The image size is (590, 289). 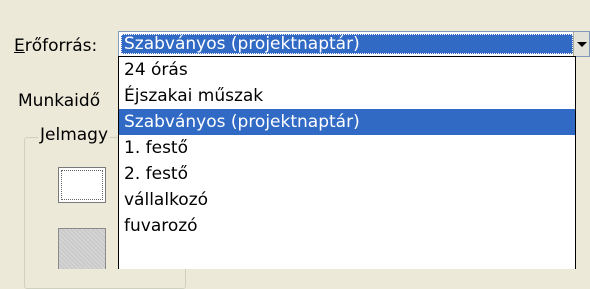 I want to click on resource-label-text: rőforrás:, so click(x=61, y=46).